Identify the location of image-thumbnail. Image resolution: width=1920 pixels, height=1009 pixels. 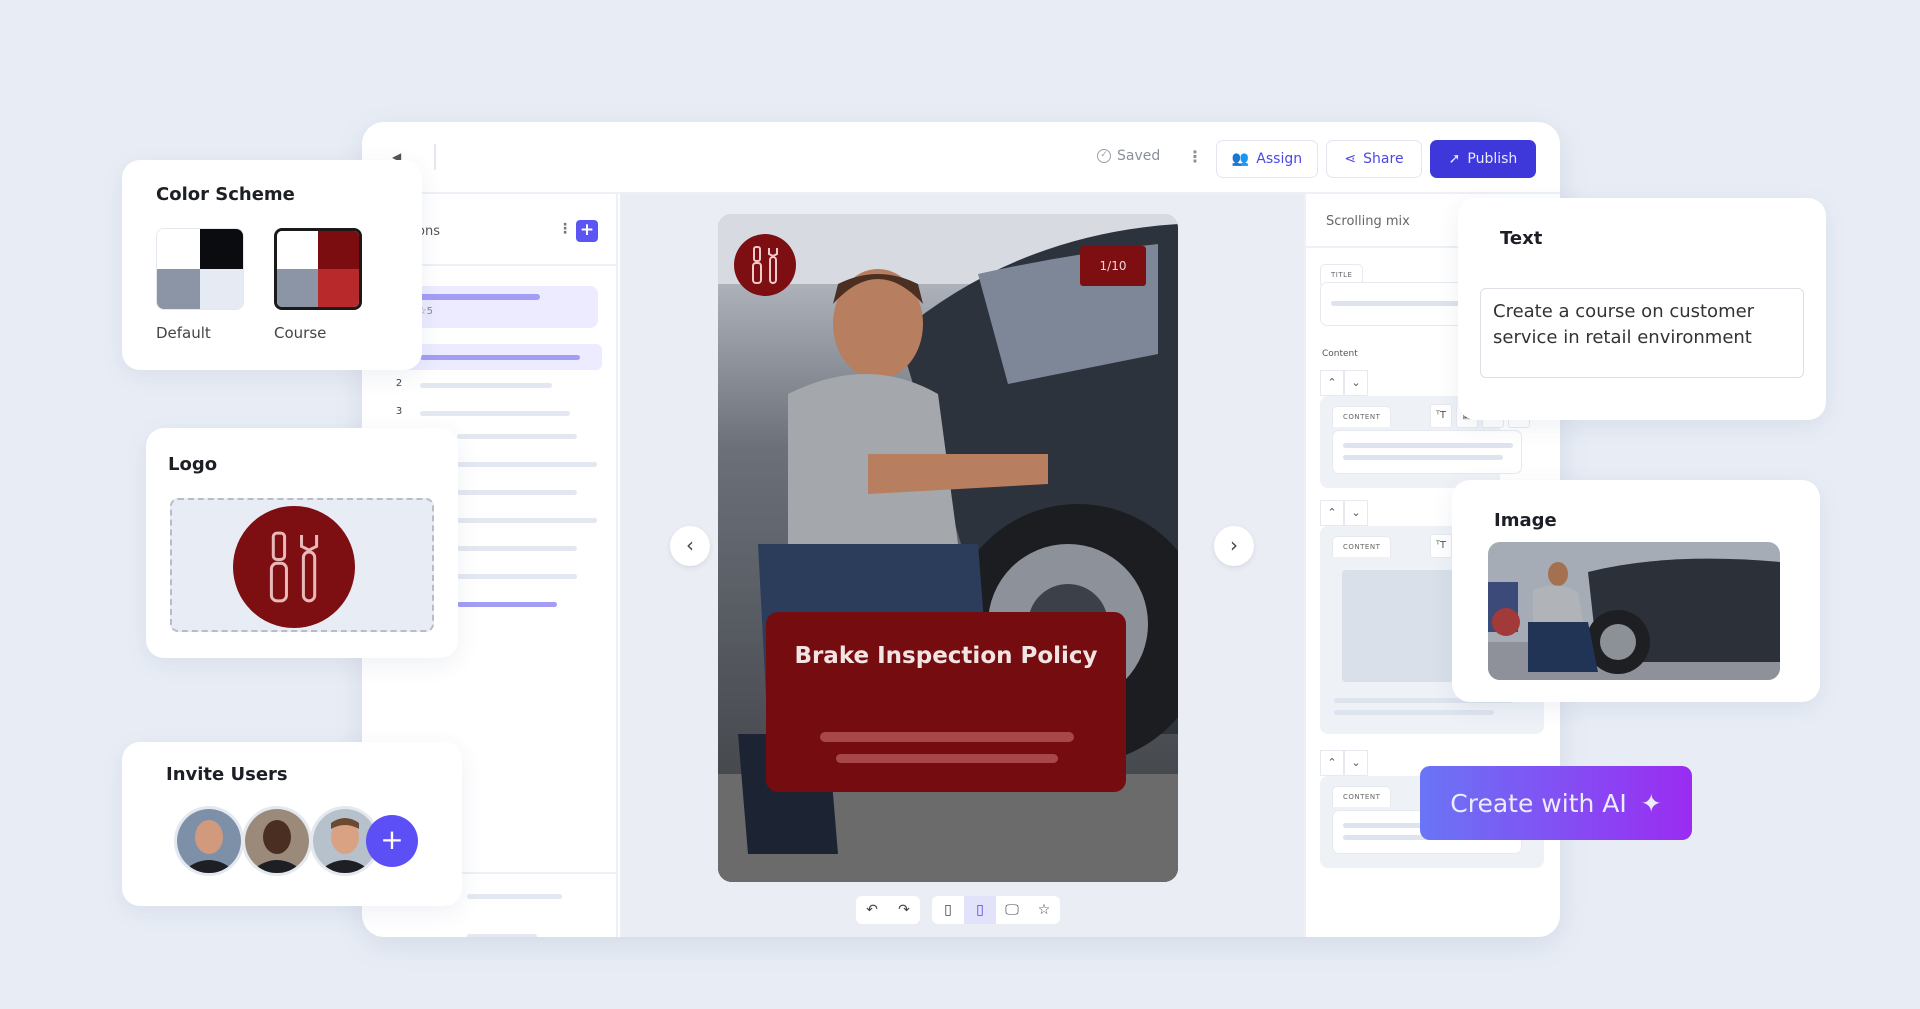
(1634, 611).